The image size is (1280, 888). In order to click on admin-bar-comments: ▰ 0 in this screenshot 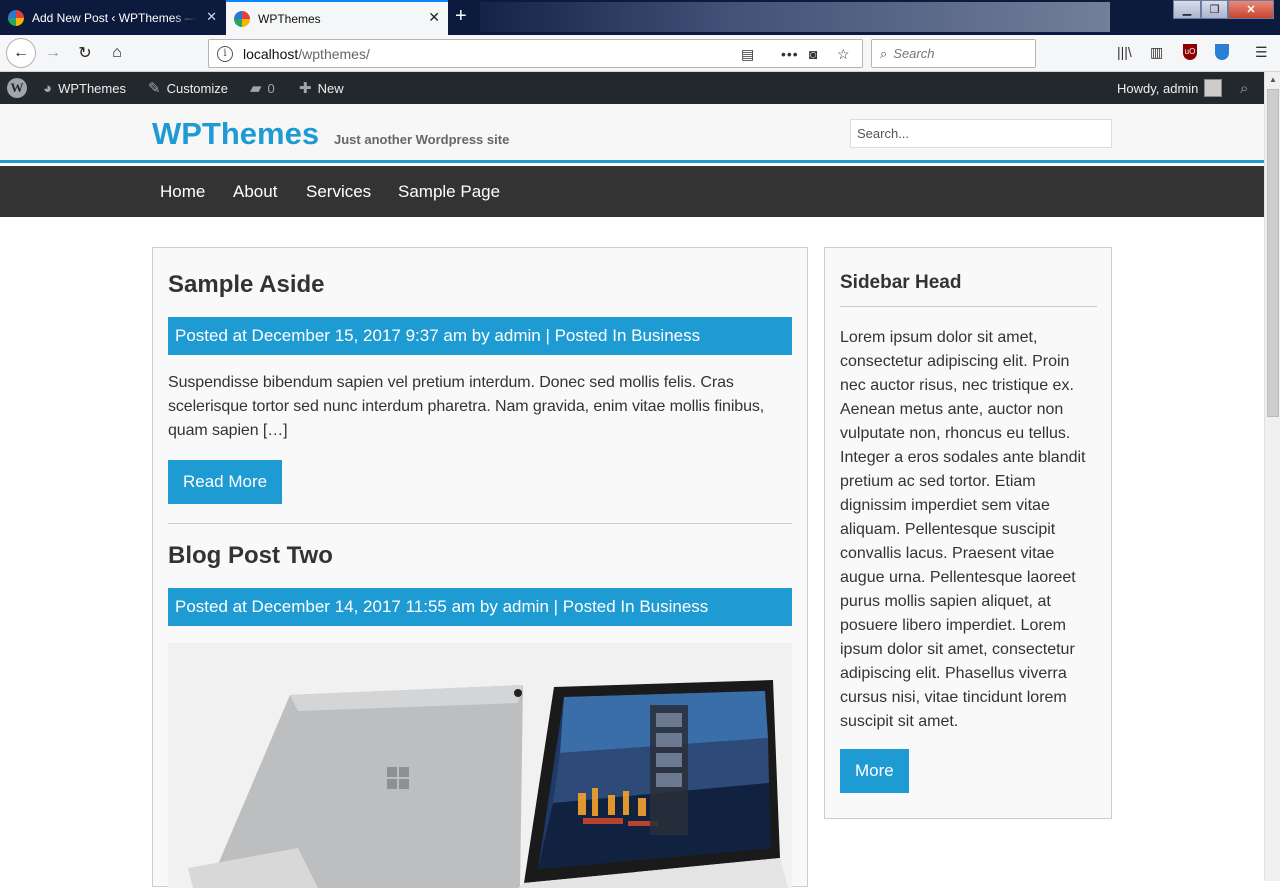, I will do `click(262, 88)`.